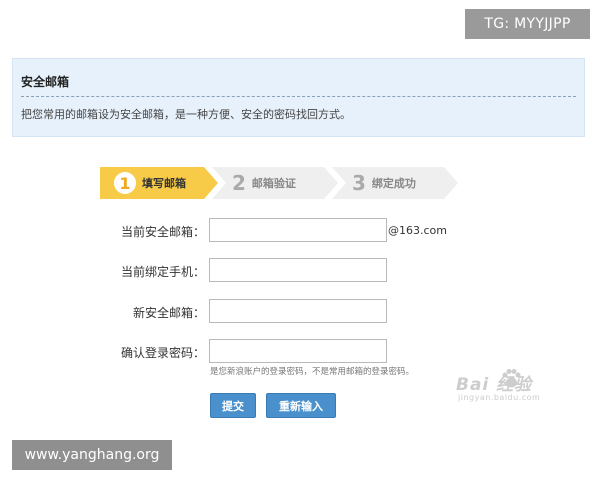 The height and width of the screenshot is (480, 600). I want to click on step-label: 邮箱验证, so click(273, 183).